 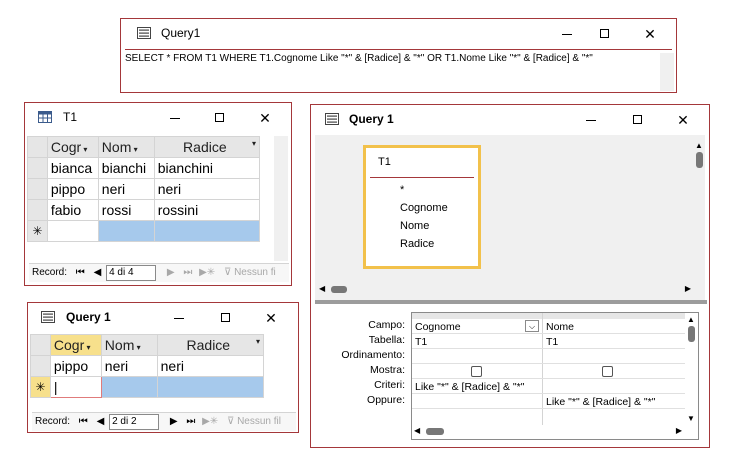 I want to click on t1-vertical-scrollbar, so click(x=281, y=198).